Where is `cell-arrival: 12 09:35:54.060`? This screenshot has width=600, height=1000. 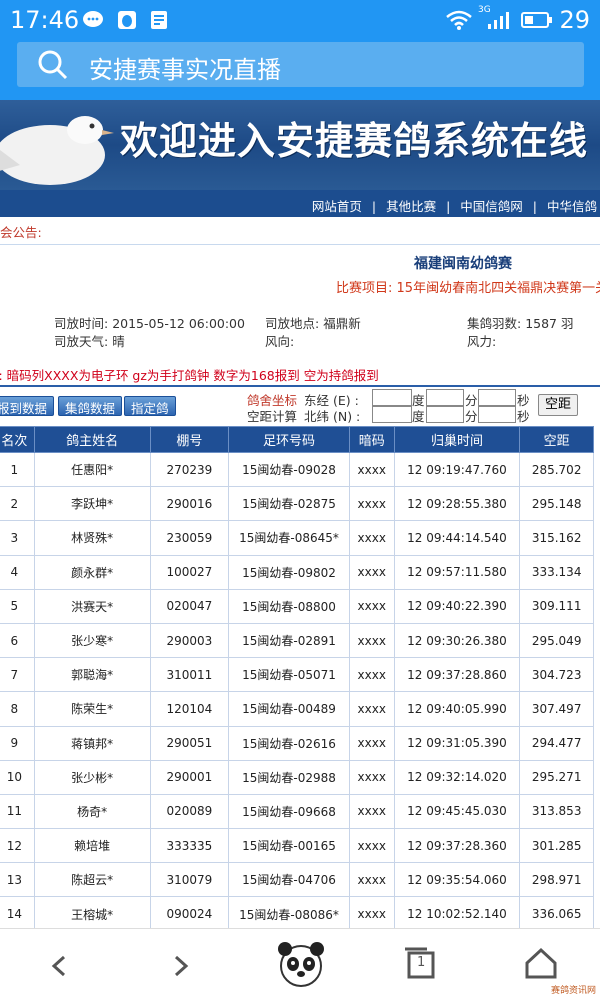 cell-arrival: 12 09:35:54.060 is located at coordinates (457, 880).